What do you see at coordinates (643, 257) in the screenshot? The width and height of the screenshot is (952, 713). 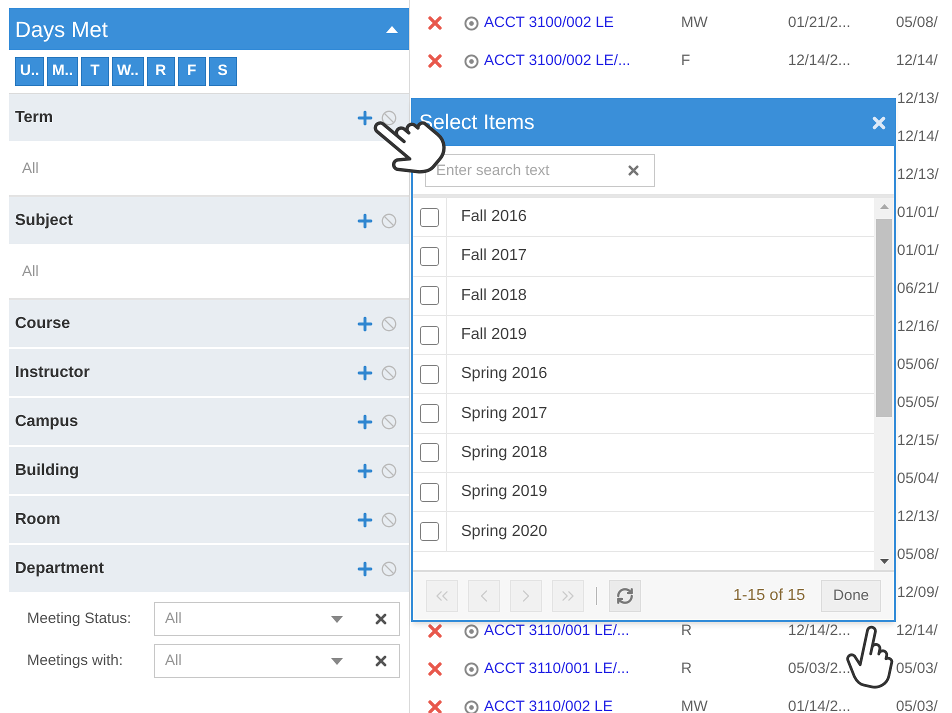 I see `list-item: Fall 2017` at bounding box center [643, 257].